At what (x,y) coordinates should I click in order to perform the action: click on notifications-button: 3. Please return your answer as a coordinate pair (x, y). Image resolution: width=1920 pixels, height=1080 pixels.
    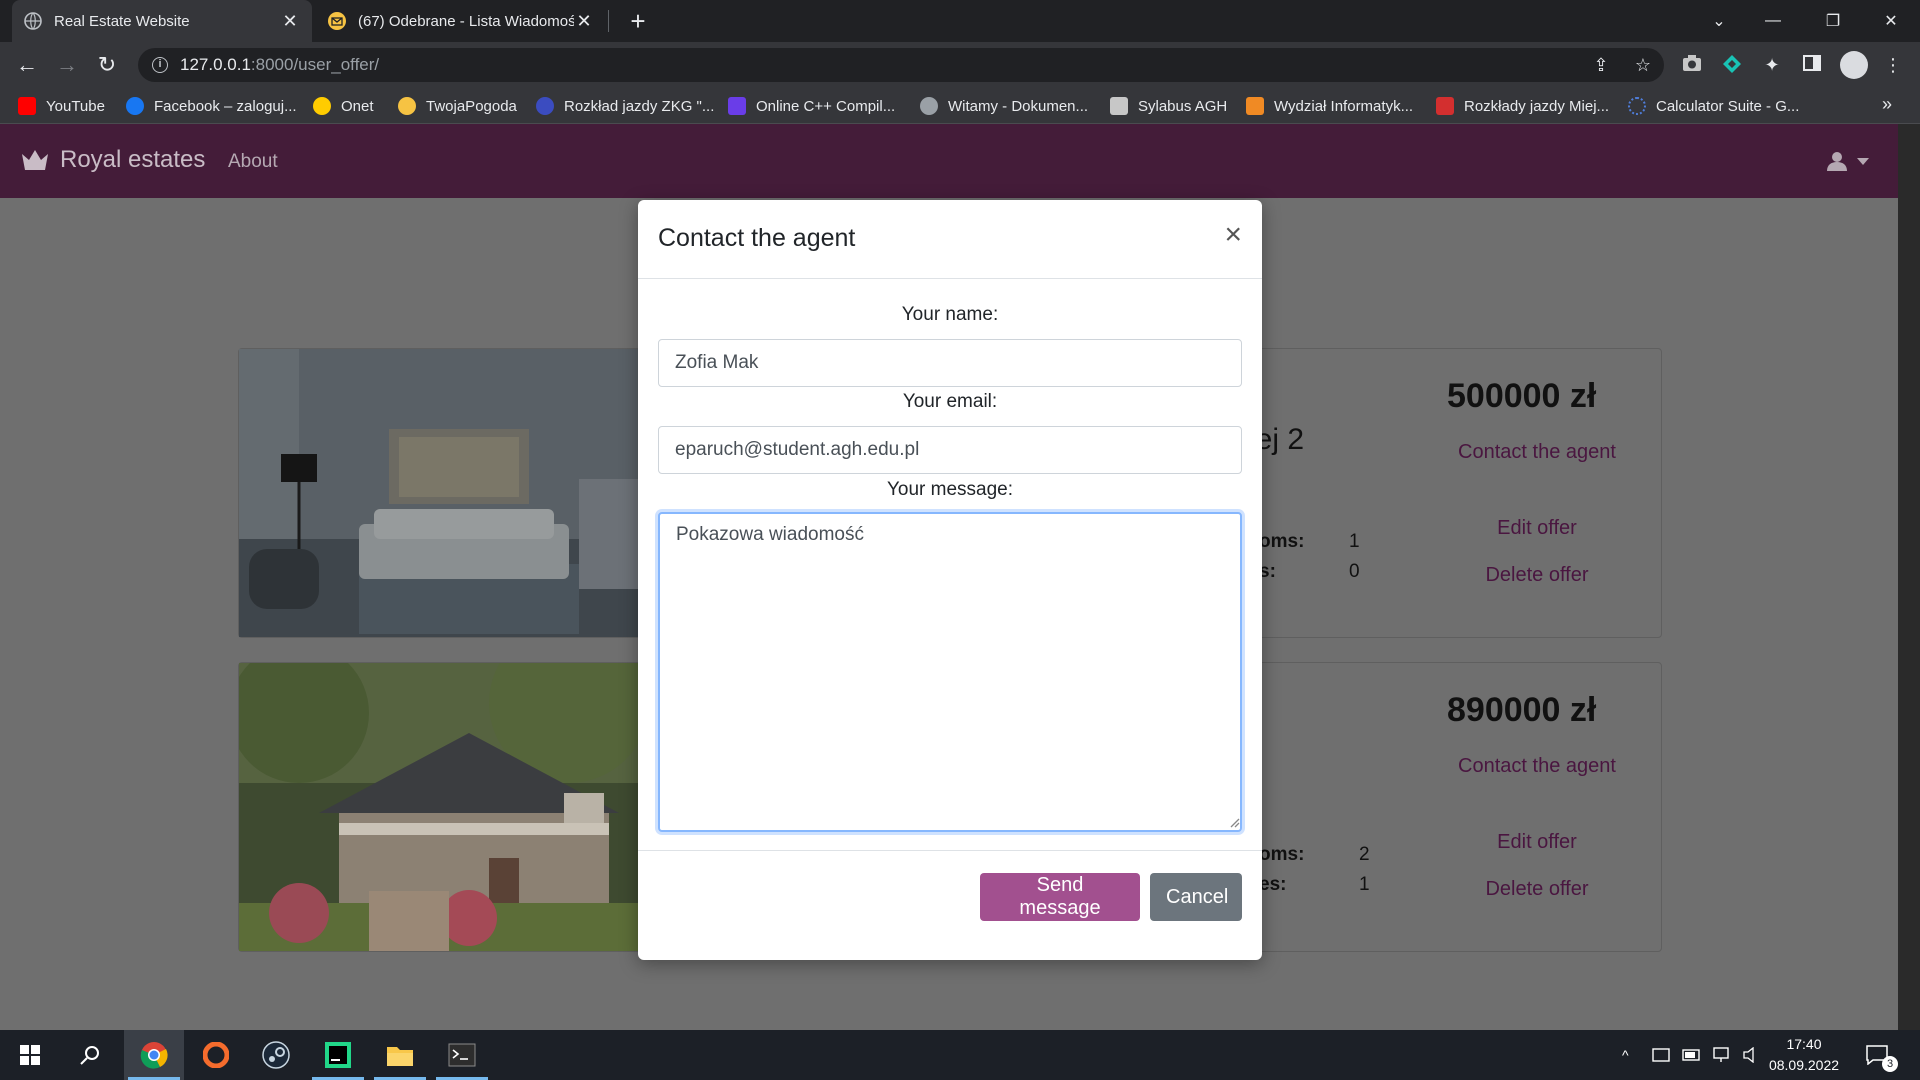
    Looking at the image, I should click on (1882, 1055).